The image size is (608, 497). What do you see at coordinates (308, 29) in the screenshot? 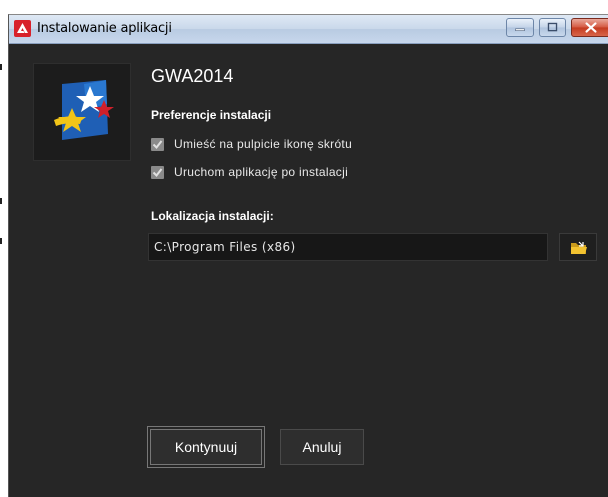
I see `title-bar: Instalowanie aplikacji` at bounding box center [308, 29].